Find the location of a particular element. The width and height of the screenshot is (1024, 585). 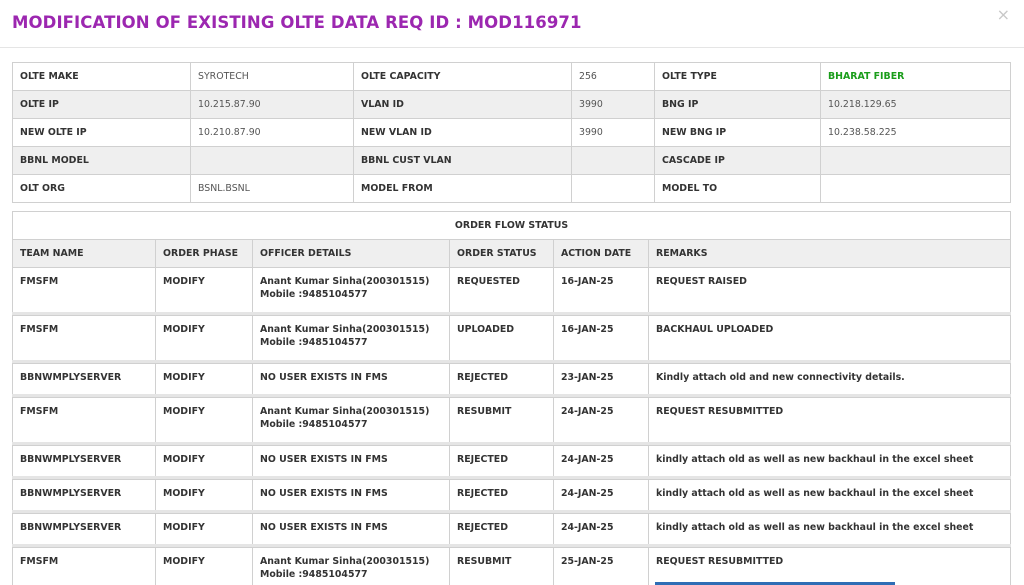

close-icon: × is located at coordinates (1003, 15).